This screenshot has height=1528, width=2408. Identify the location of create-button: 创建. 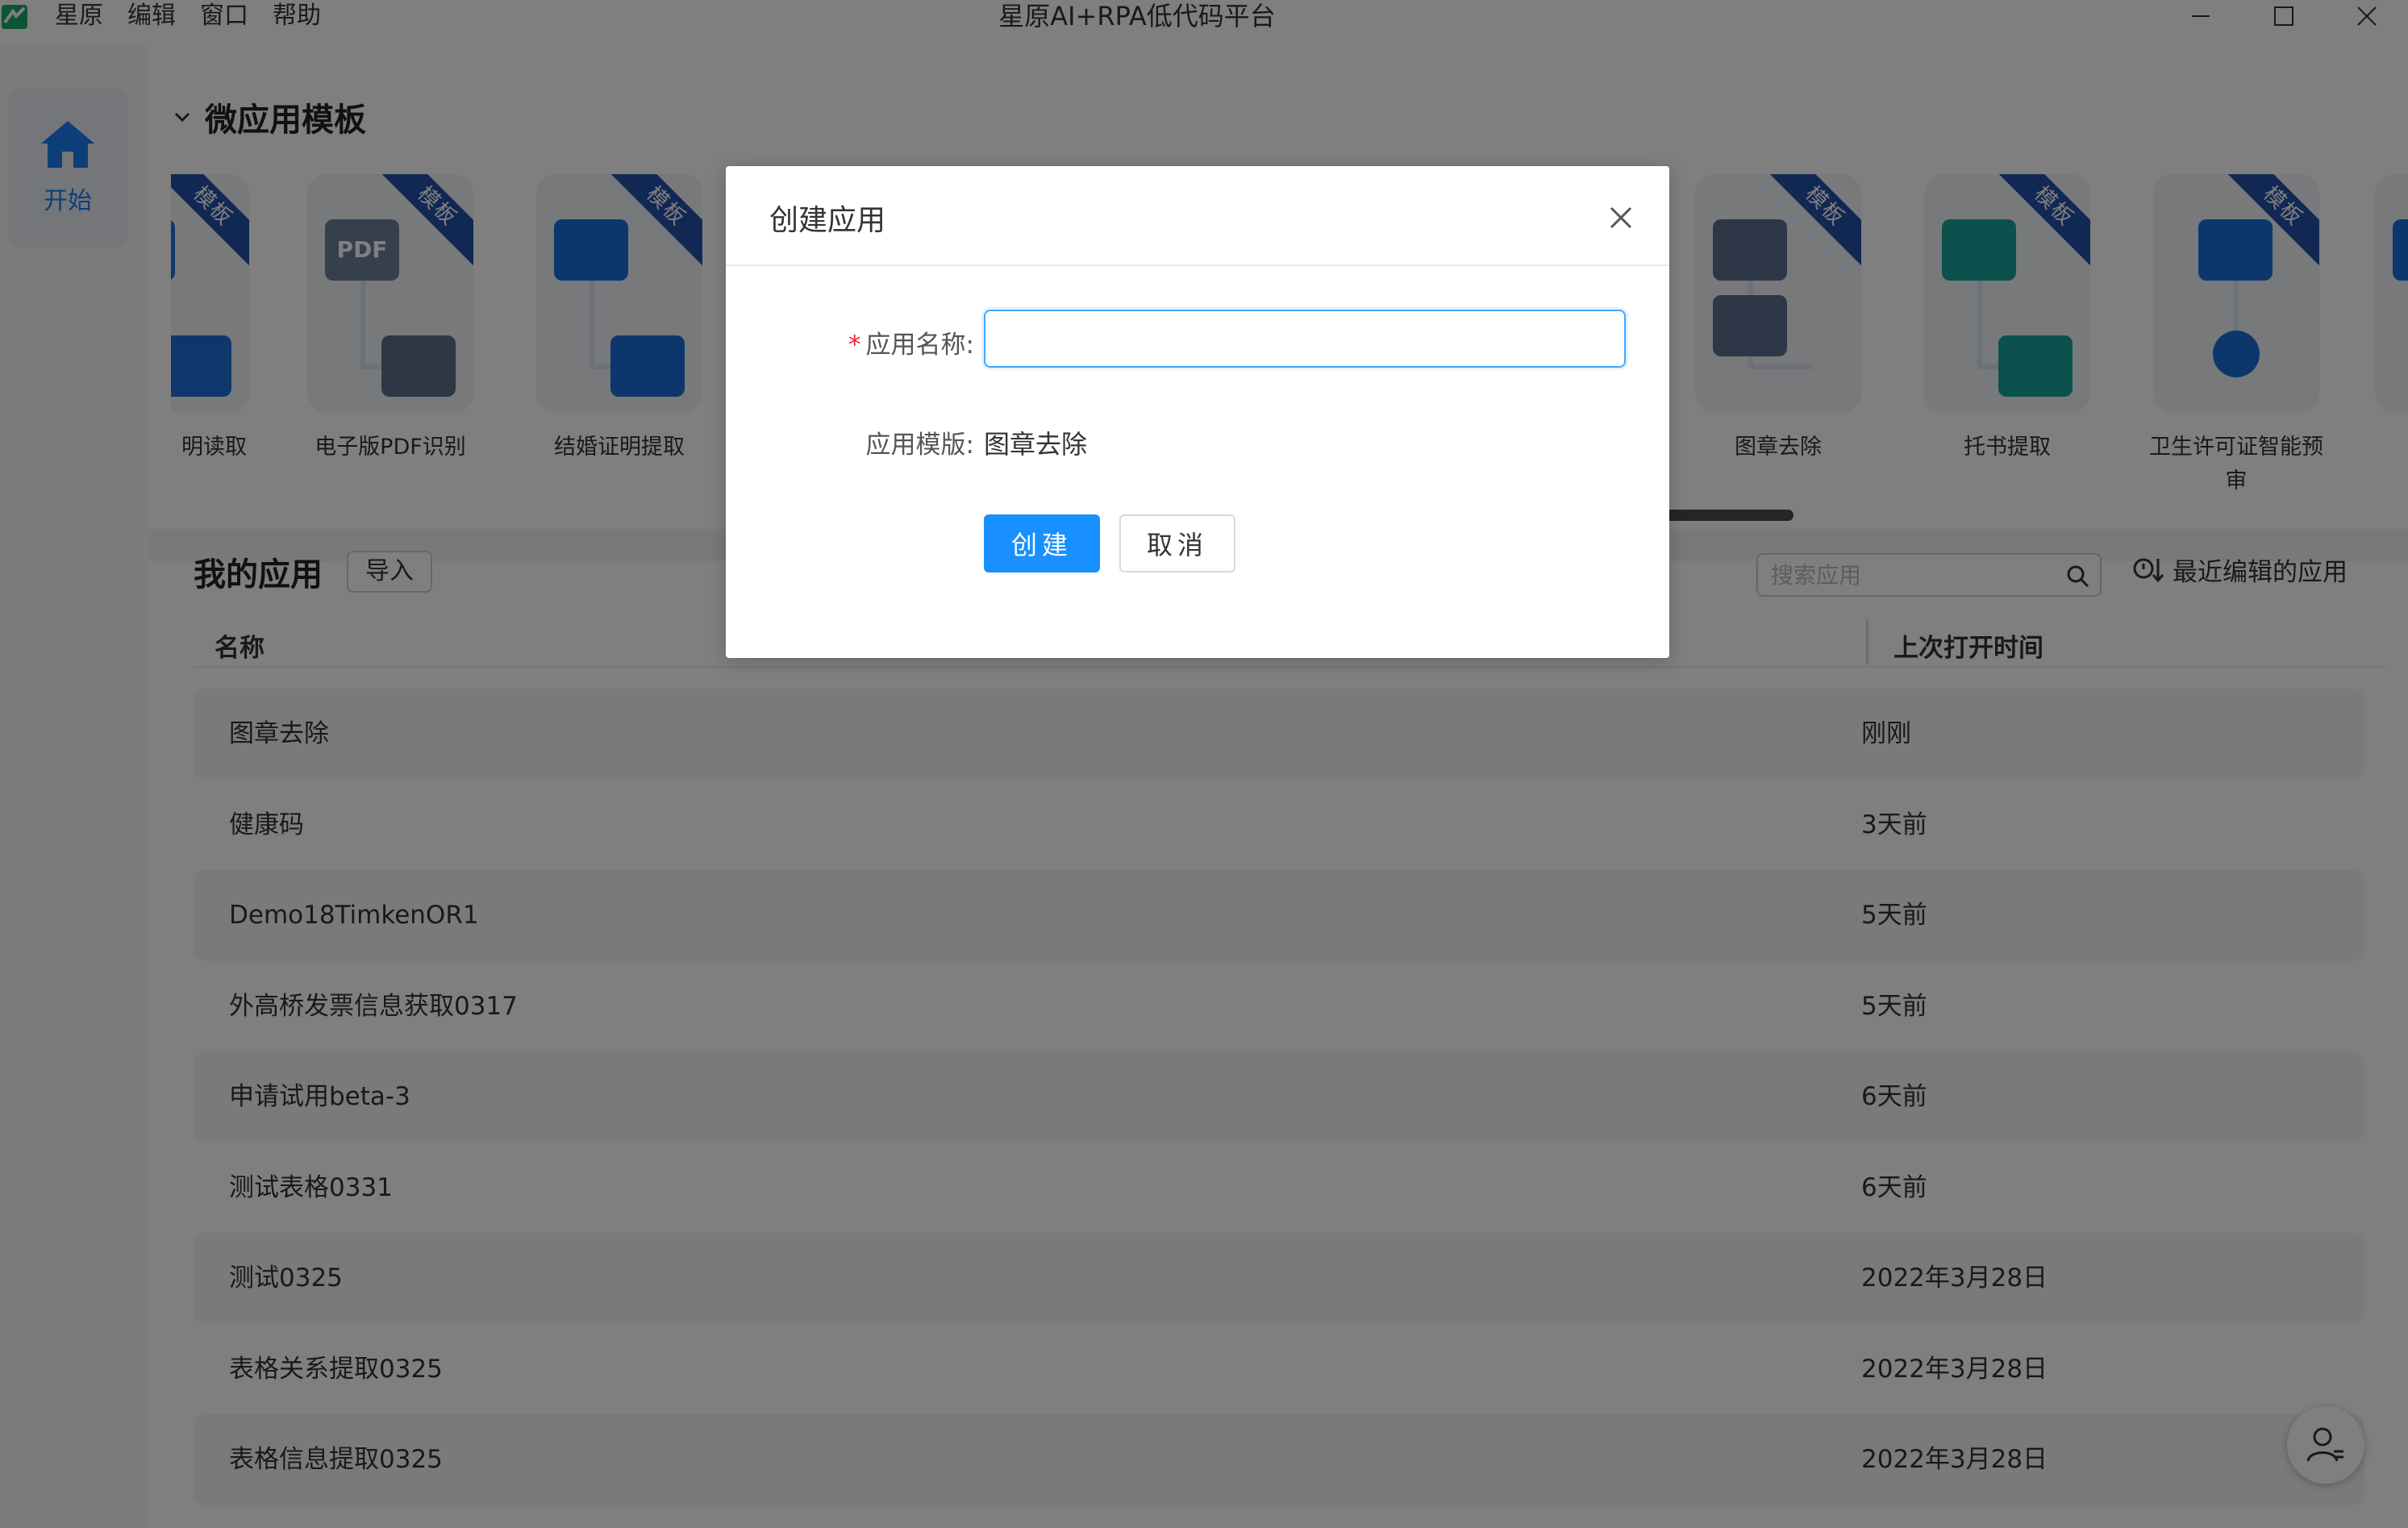
(1042, 543).